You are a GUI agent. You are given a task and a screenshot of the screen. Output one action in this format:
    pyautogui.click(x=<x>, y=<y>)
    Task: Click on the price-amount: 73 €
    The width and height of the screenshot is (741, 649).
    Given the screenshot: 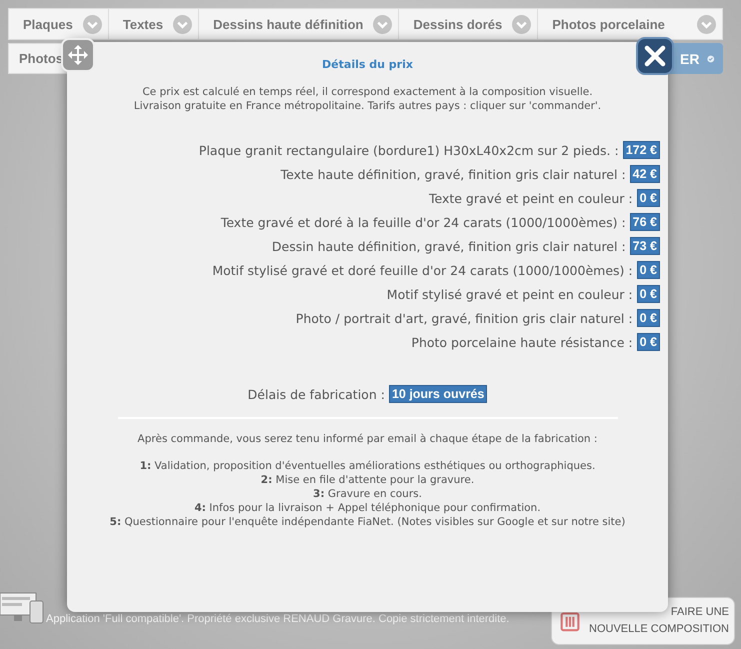 What is the action you would take?
    pyautogui.click(x=645, y=246)
    